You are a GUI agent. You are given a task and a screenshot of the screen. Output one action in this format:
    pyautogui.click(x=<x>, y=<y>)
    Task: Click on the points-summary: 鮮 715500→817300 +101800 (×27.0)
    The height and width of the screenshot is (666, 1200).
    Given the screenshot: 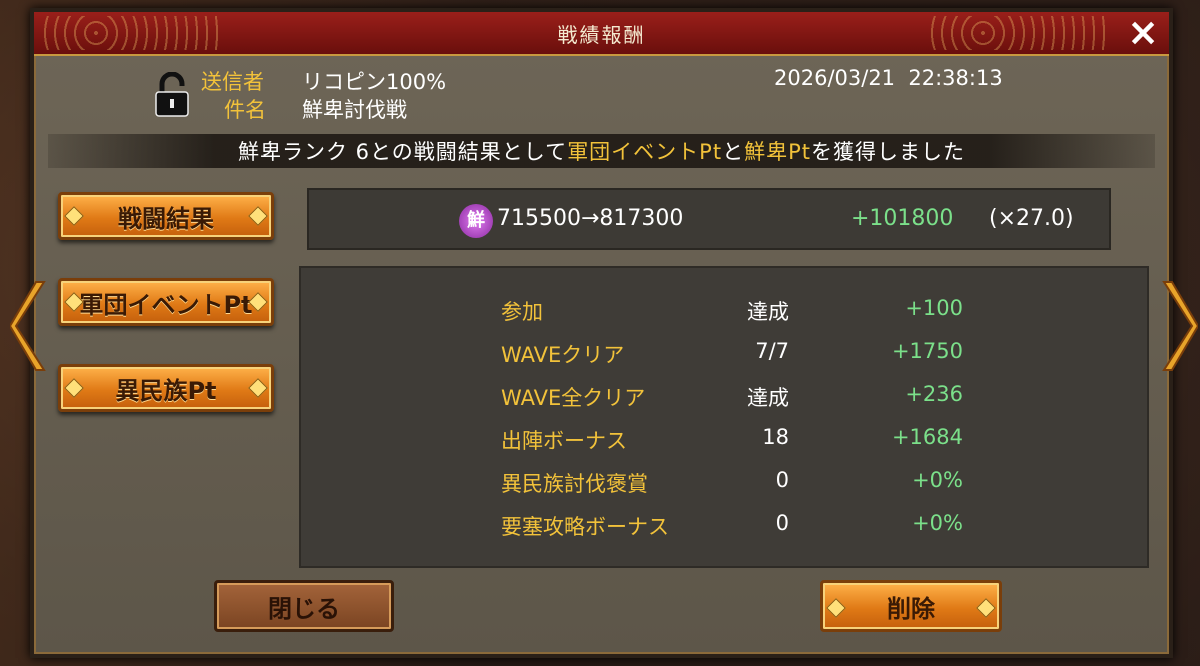 What is the action you would take?
    pyautogui.click(x=709, y=219)
    